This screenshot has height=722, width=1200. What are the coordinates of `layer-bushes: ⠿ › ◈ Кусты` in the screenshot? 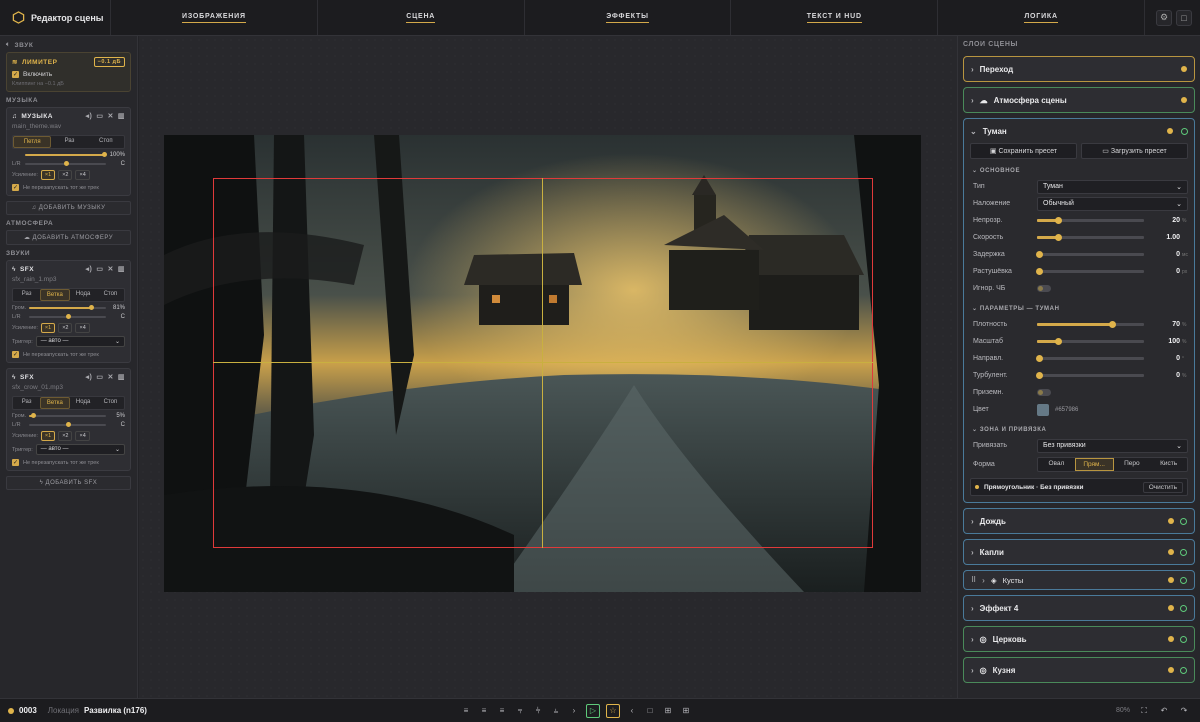 It's located at (1079, 580).